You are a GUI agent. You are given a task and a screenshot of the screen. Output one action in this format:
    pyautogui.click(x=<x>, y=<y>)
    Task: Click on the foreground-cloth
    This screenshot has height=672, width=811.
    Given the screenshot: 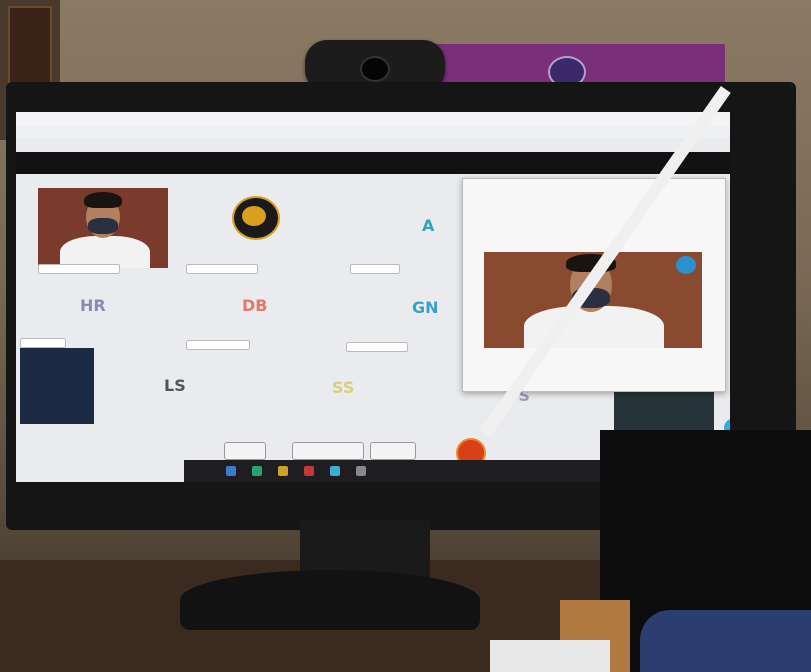 What is the action you would take?
    pyautogui.click(x=725, y=641)
    